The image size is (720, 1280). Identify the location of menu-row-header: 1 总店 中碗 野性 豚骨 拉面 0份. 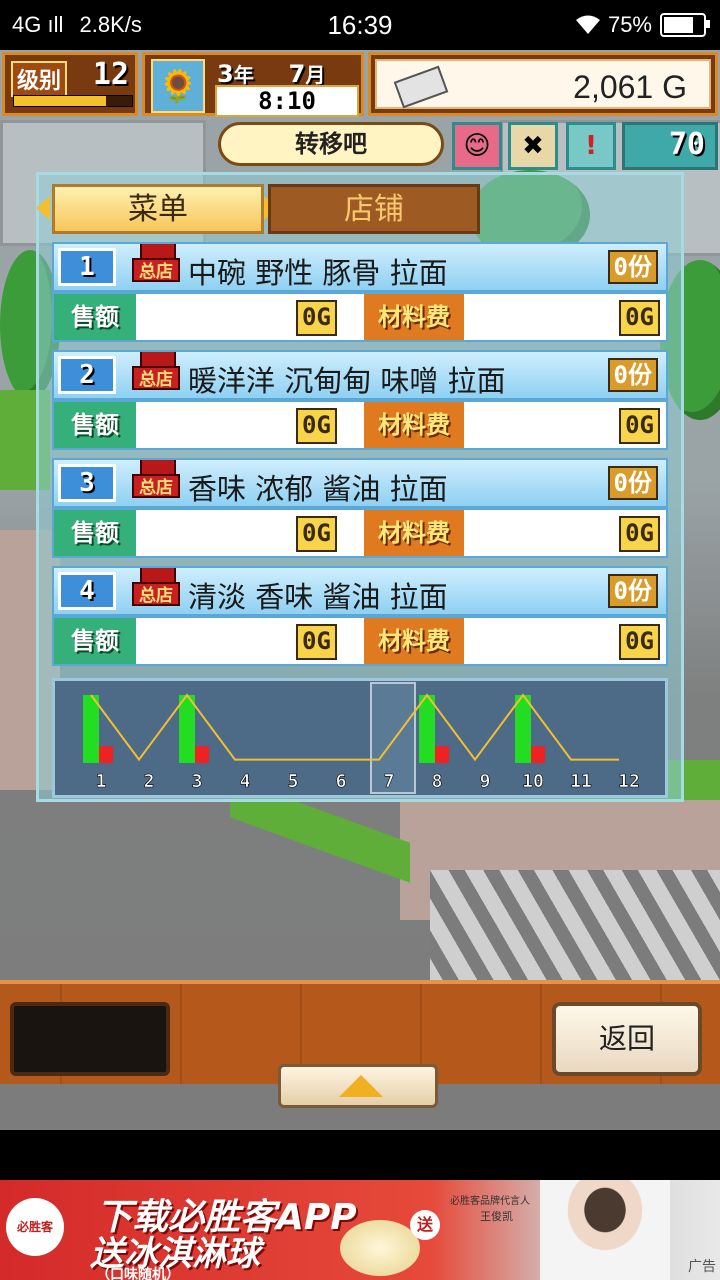
(360, 267).